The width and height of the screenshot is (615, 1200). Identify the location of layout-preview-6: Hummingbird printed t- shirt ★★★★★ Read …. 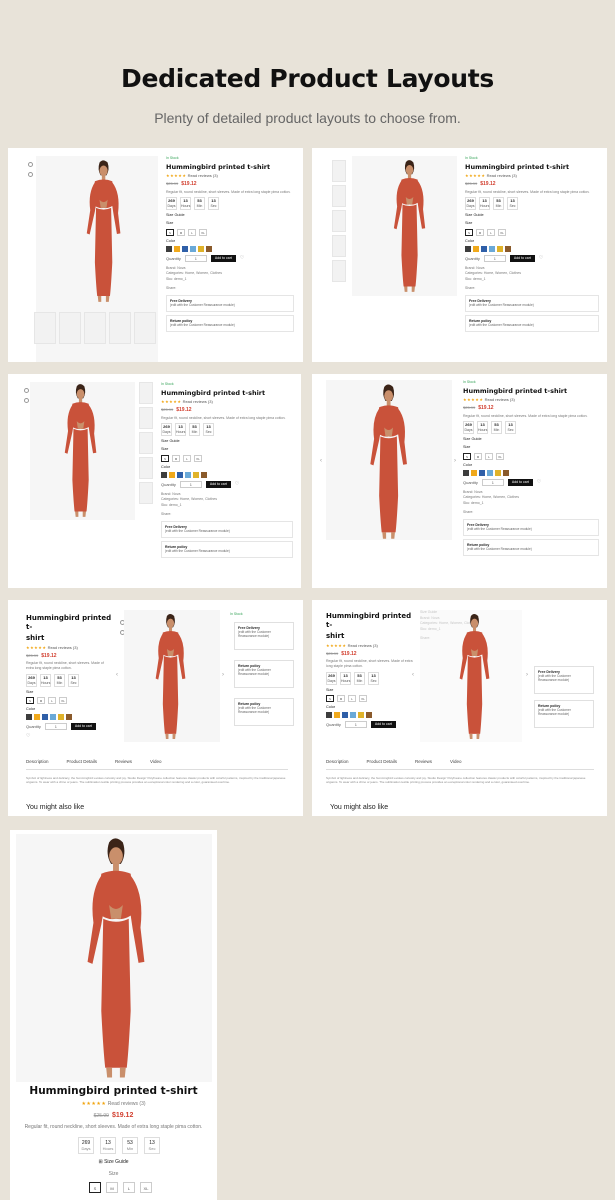
(459, 708).